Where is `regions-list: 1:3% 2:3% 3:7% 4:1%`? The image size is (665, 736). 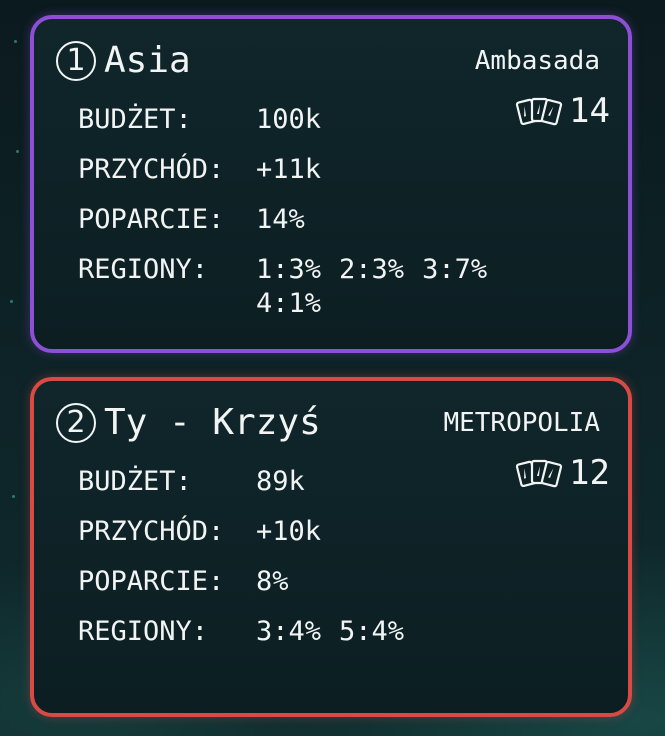 regions-list: 1:3% 2:3% 3:7% 4:1% is located at coordinates (392, 287).